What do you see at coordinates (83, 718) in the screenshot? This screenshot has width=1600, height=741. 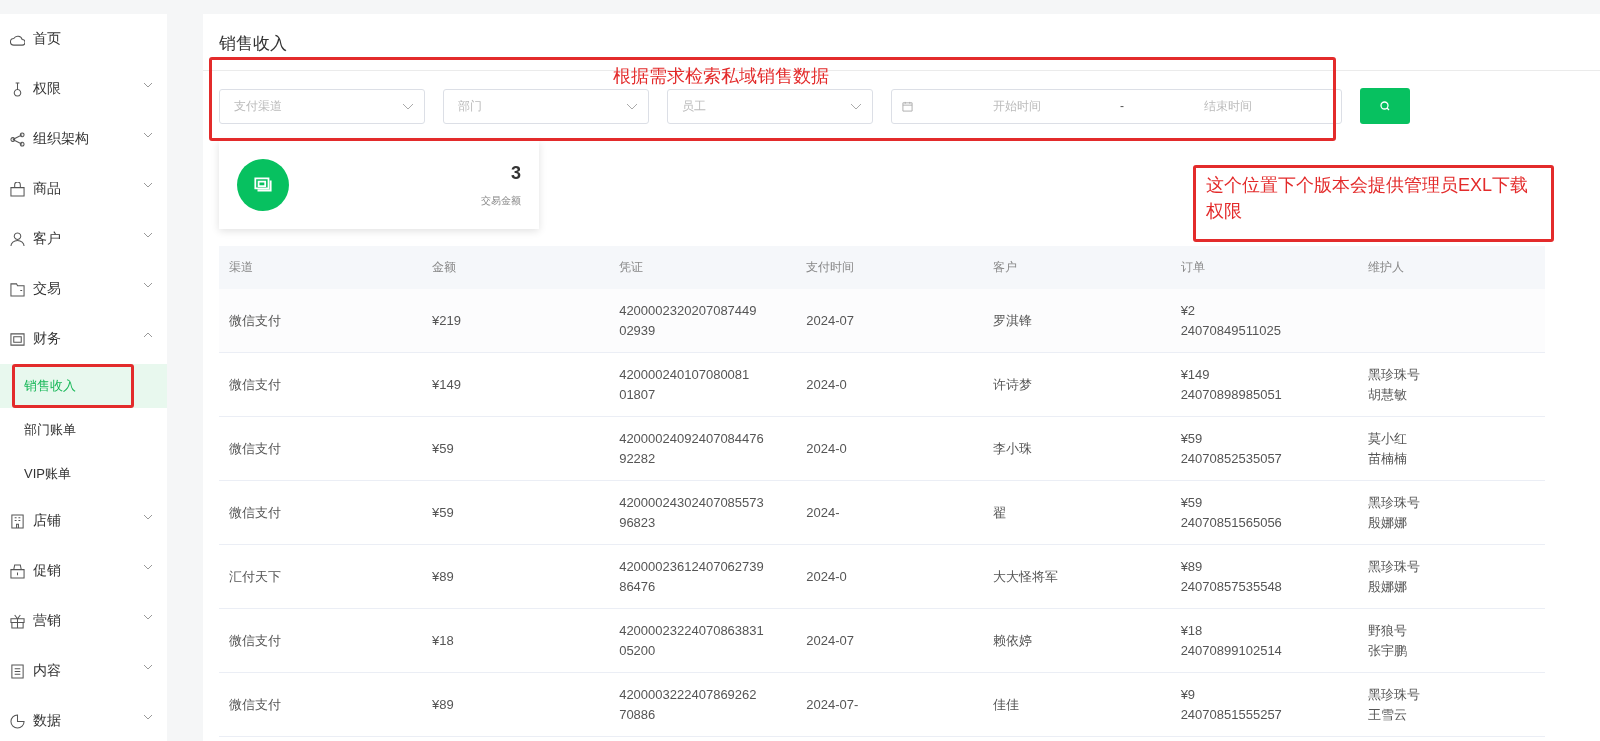 I see `sidebar-item: 数据` at bounding box center [83, 718].